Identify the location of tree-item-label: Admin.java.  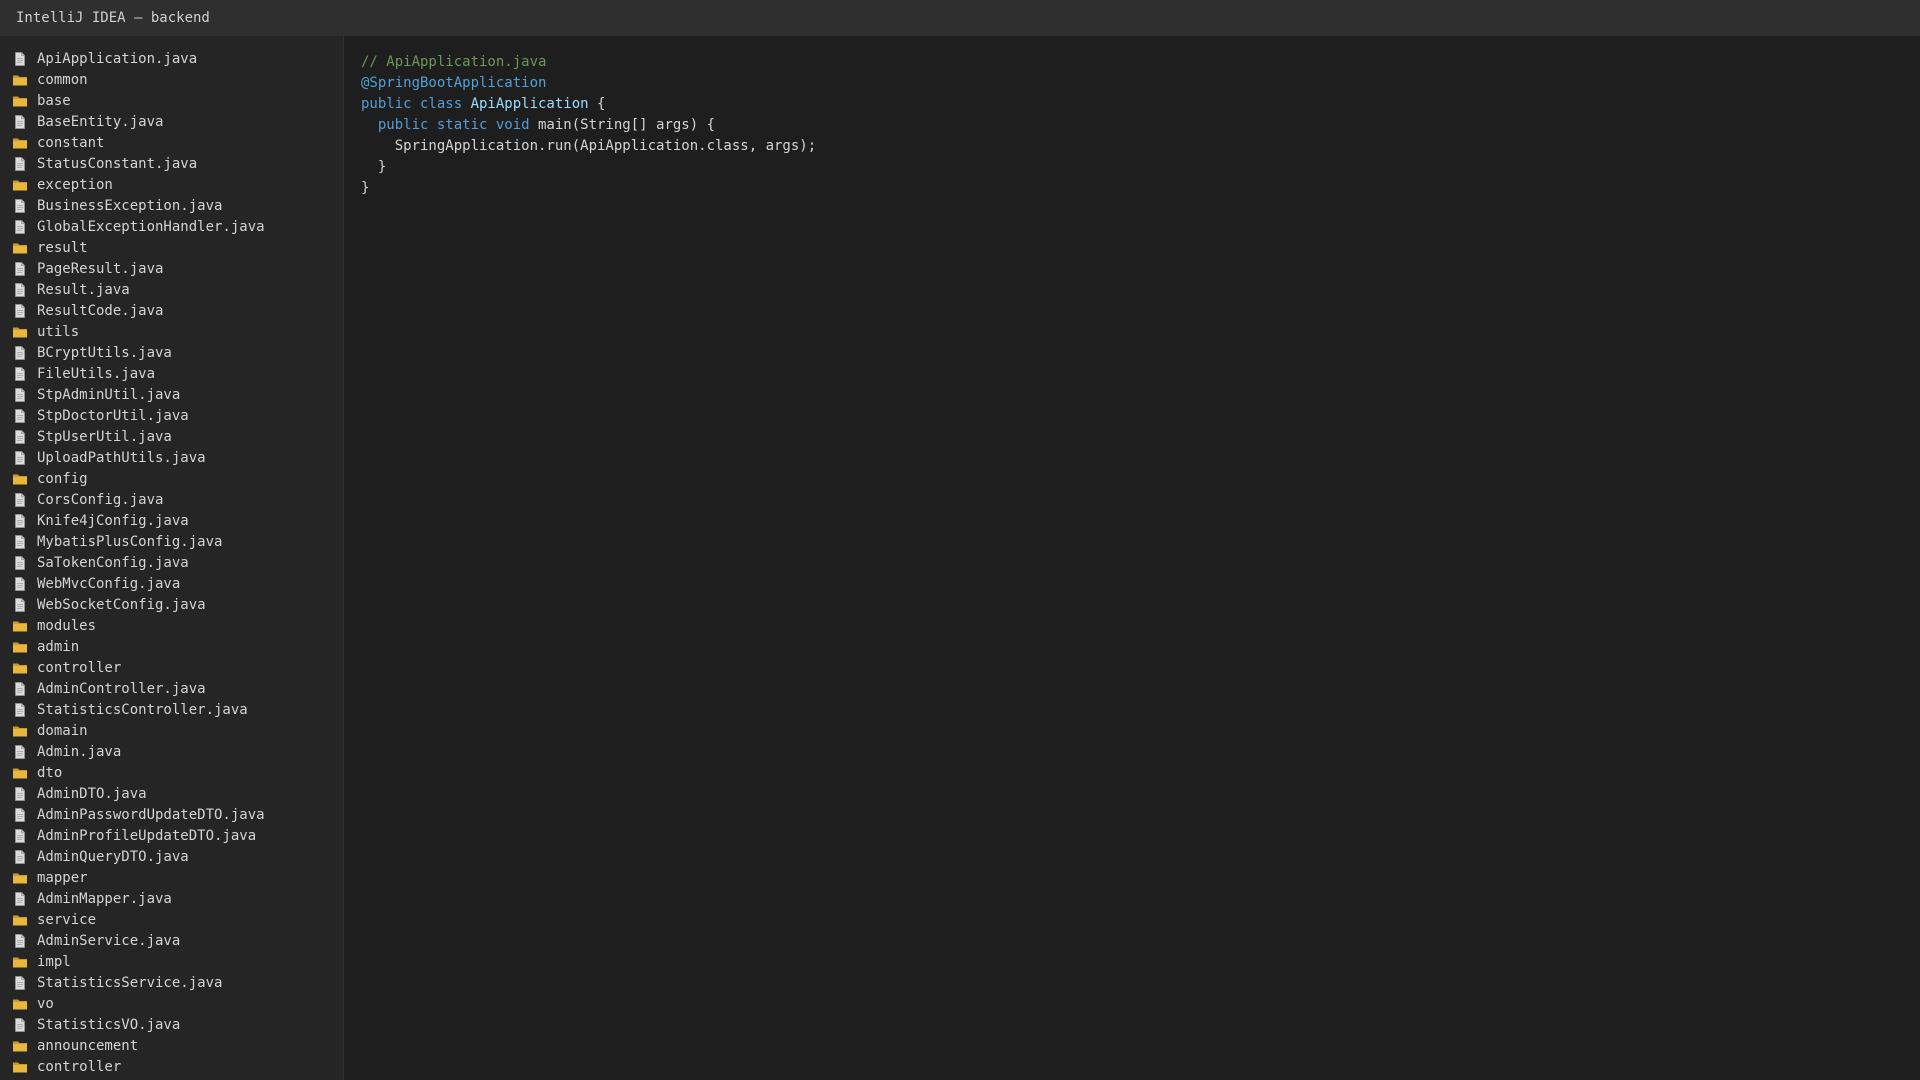
(79, 751).